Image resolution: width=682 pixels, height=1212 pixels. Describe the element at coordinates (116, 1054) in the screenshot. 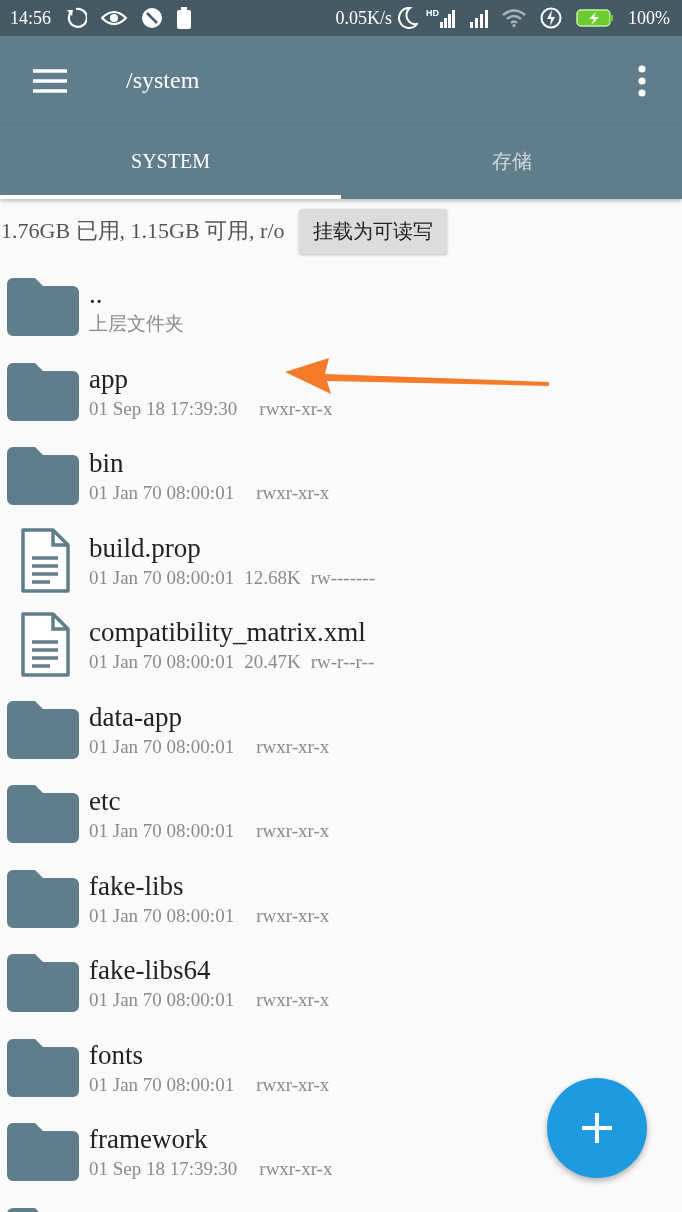

I see `file-name: fonts` at that location.